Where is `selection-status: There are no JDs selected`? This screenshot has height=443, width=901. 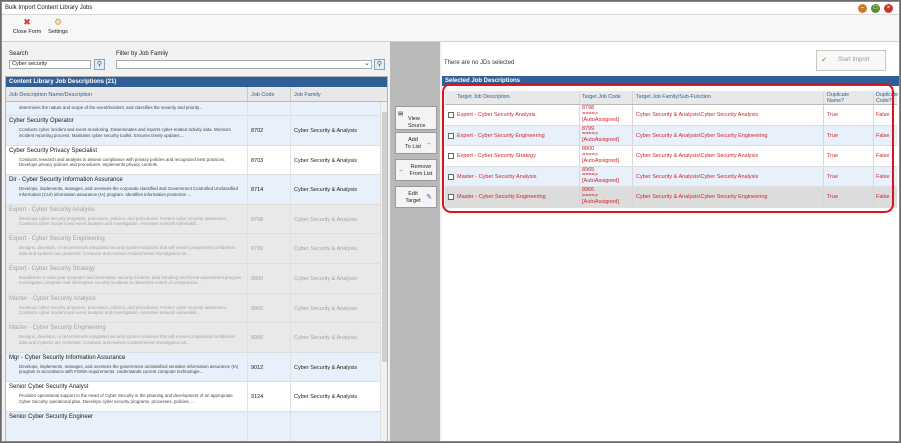
selection-status: There are no JDs selected is located at coordinates (479, 63).